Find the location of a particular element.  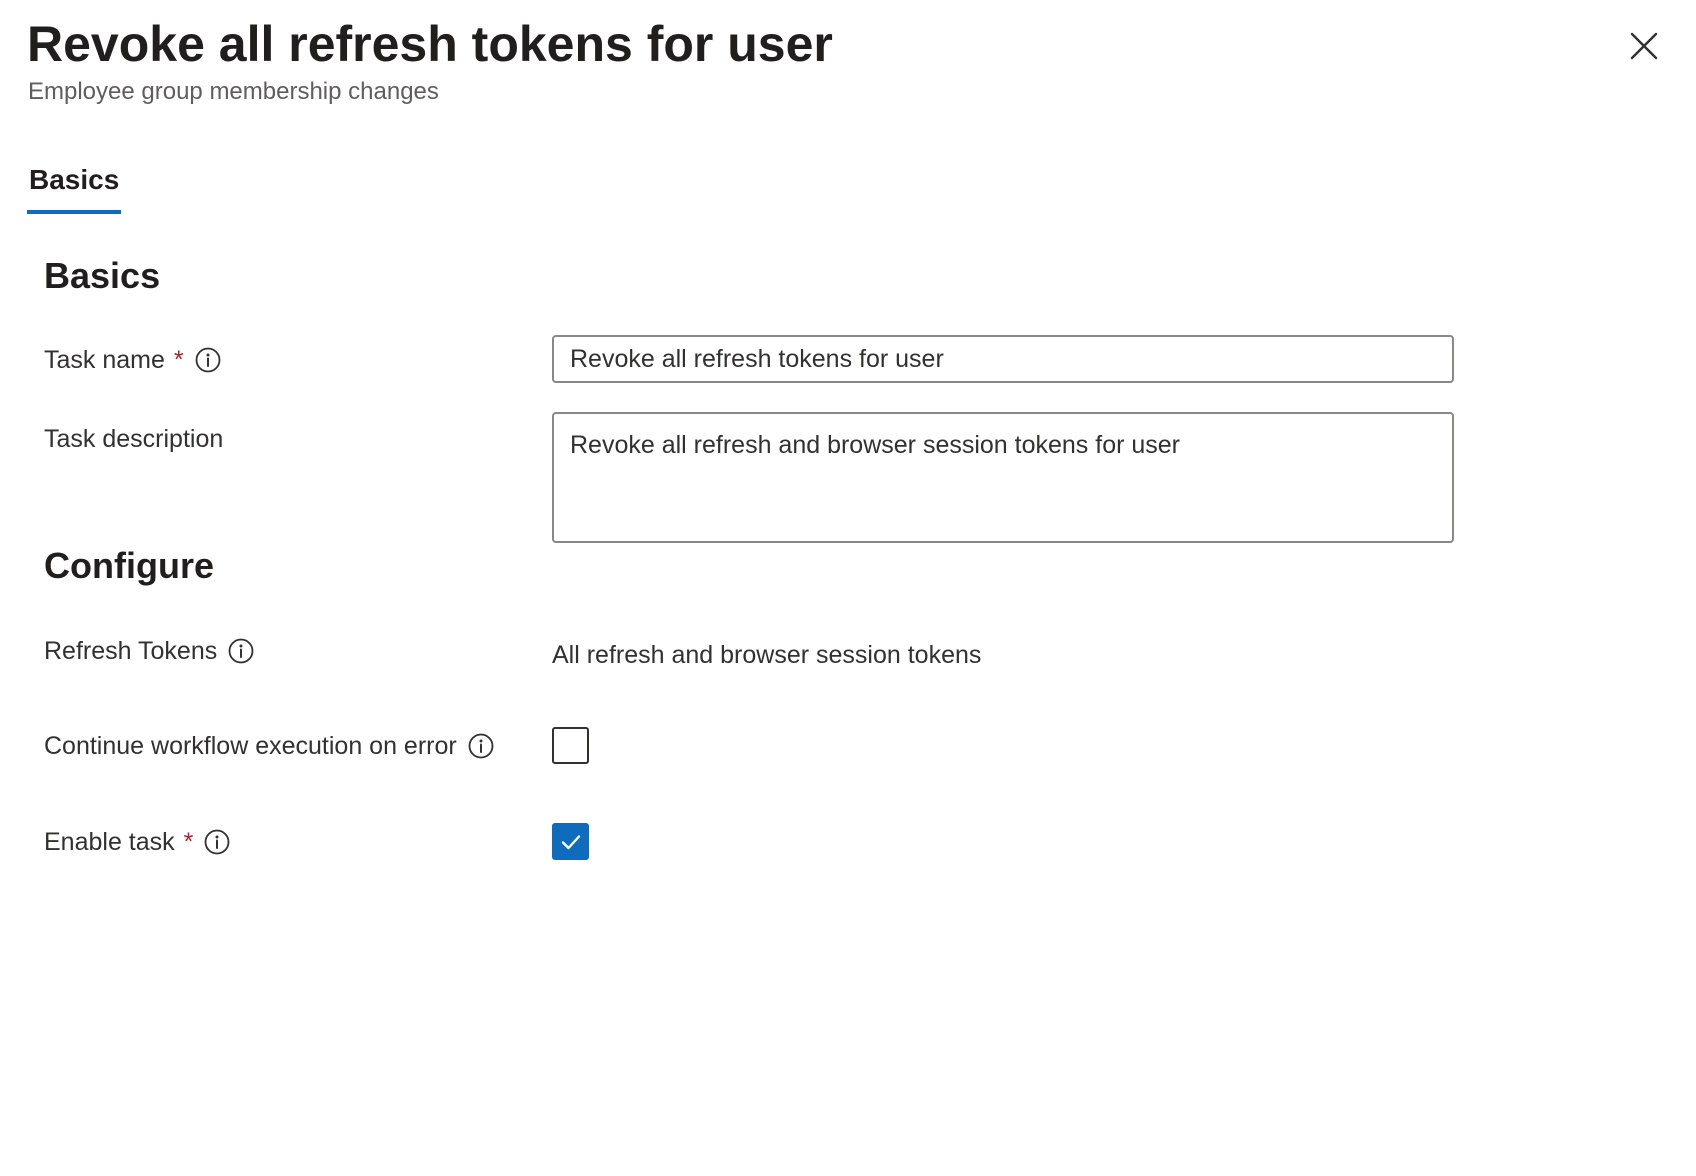

panel-title: Revoke all refresh tokens for user is located at coordinates (430, 44).